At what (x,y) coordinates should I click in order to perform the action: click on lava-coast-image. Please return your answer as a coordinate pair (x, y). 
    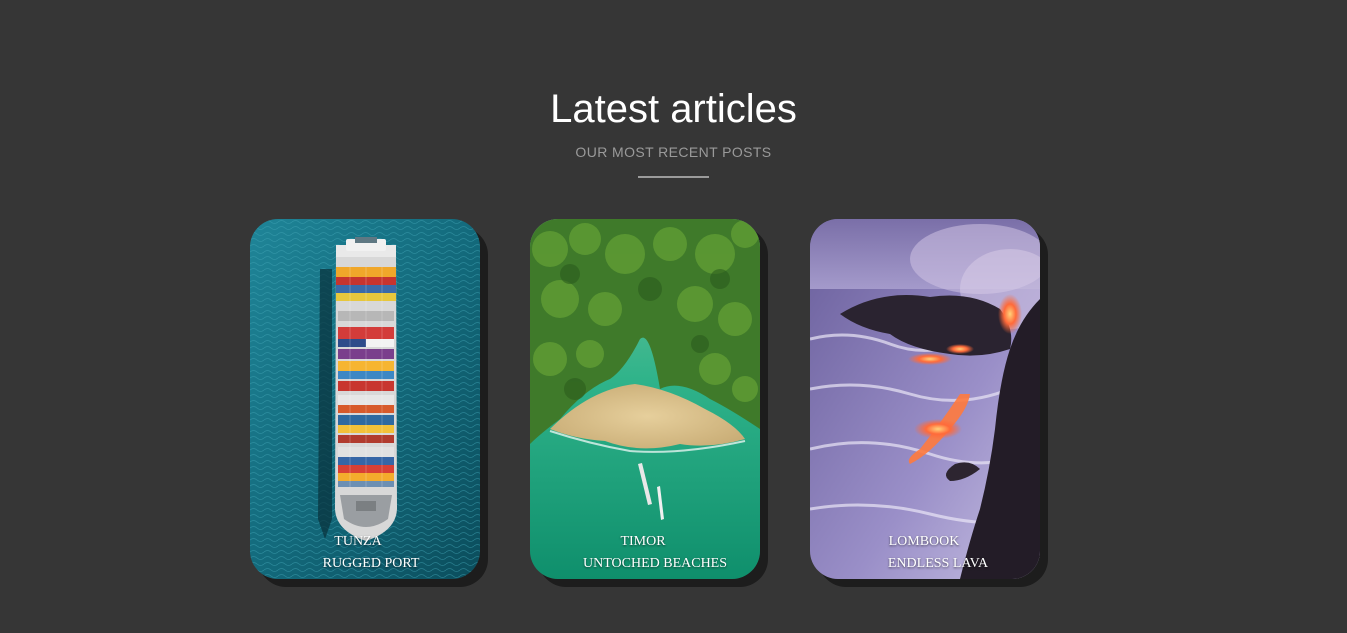
    Looking at the image, I should click on (925, 399).